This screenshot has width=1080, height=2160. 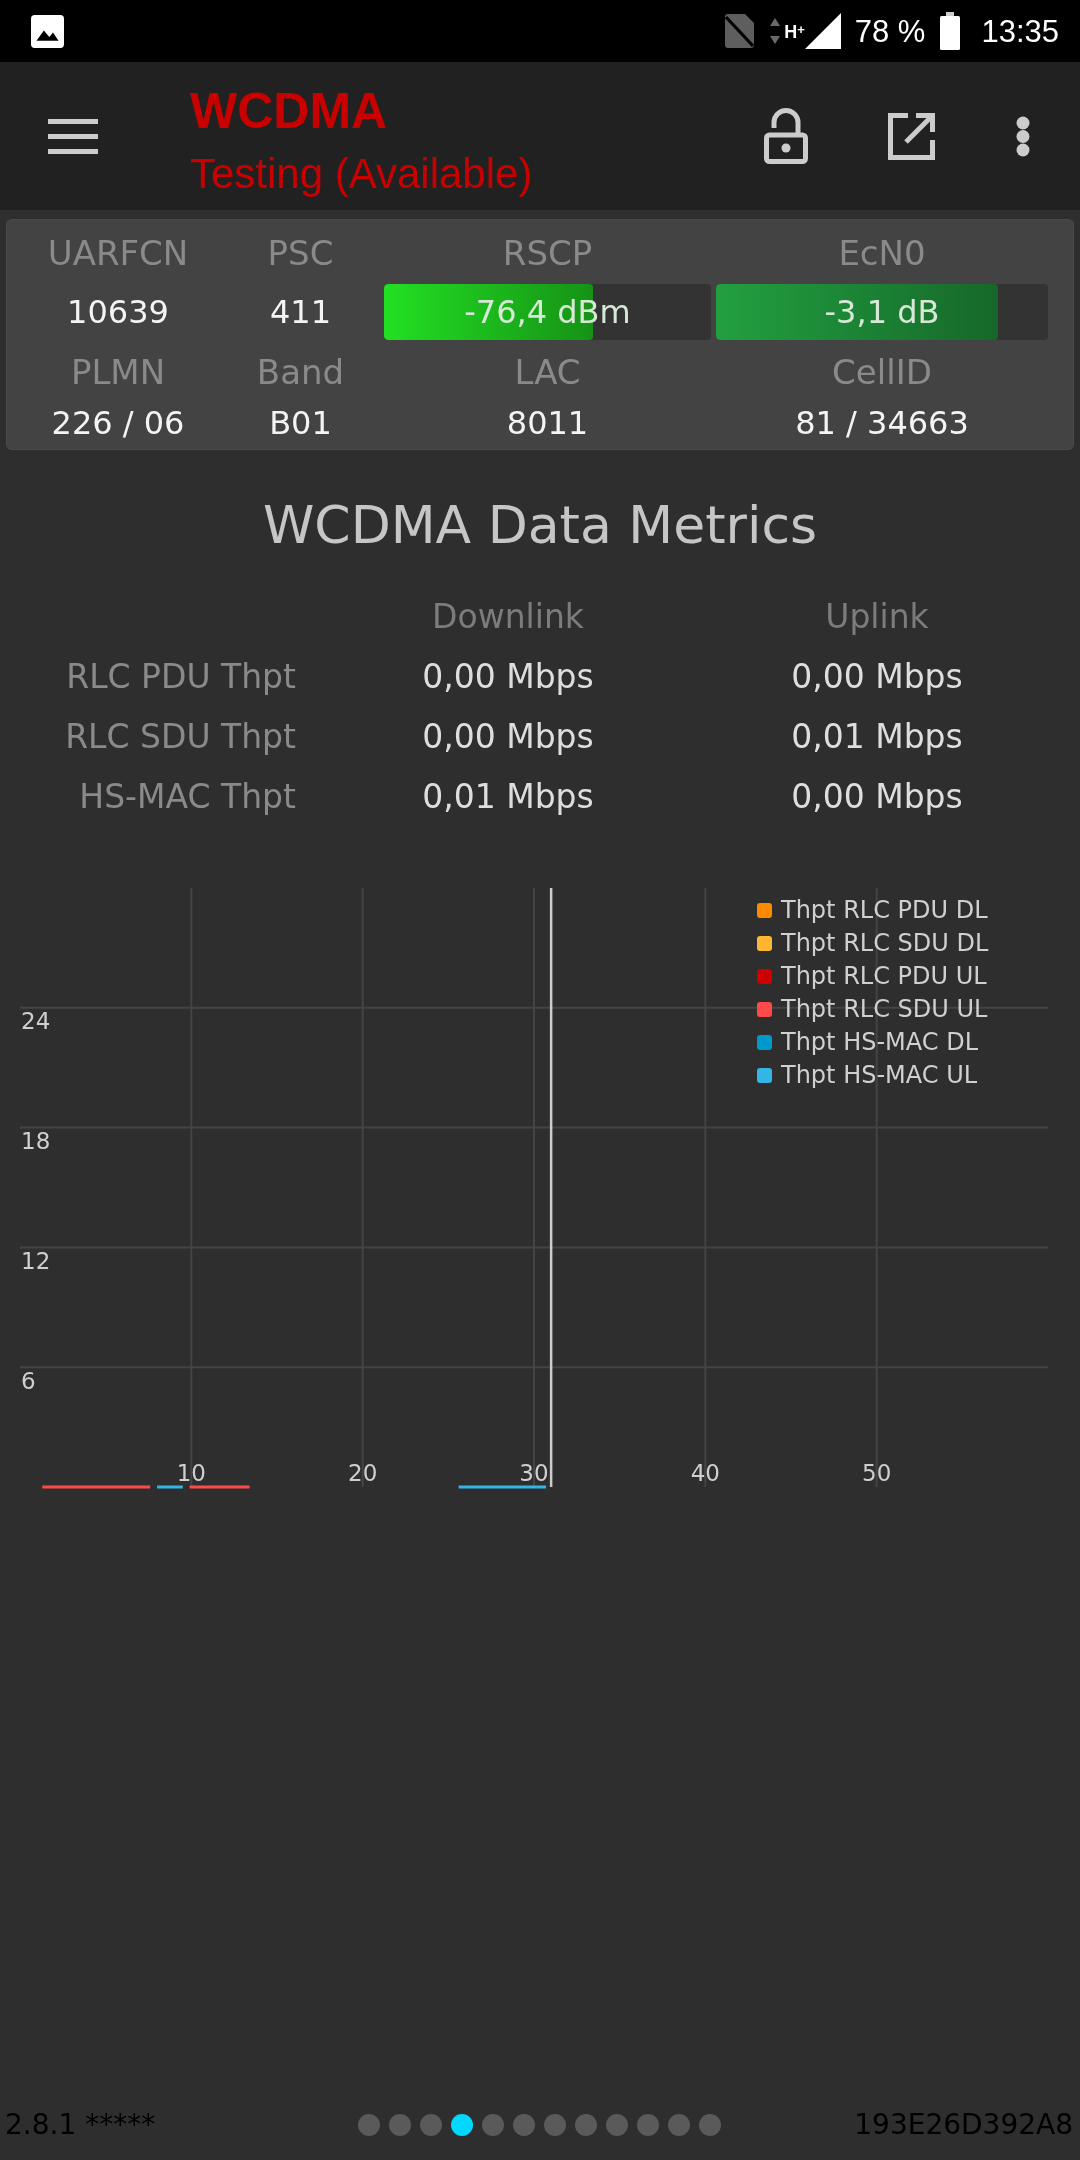 I want to click on external-link-icon, so click(x=911, y=136).